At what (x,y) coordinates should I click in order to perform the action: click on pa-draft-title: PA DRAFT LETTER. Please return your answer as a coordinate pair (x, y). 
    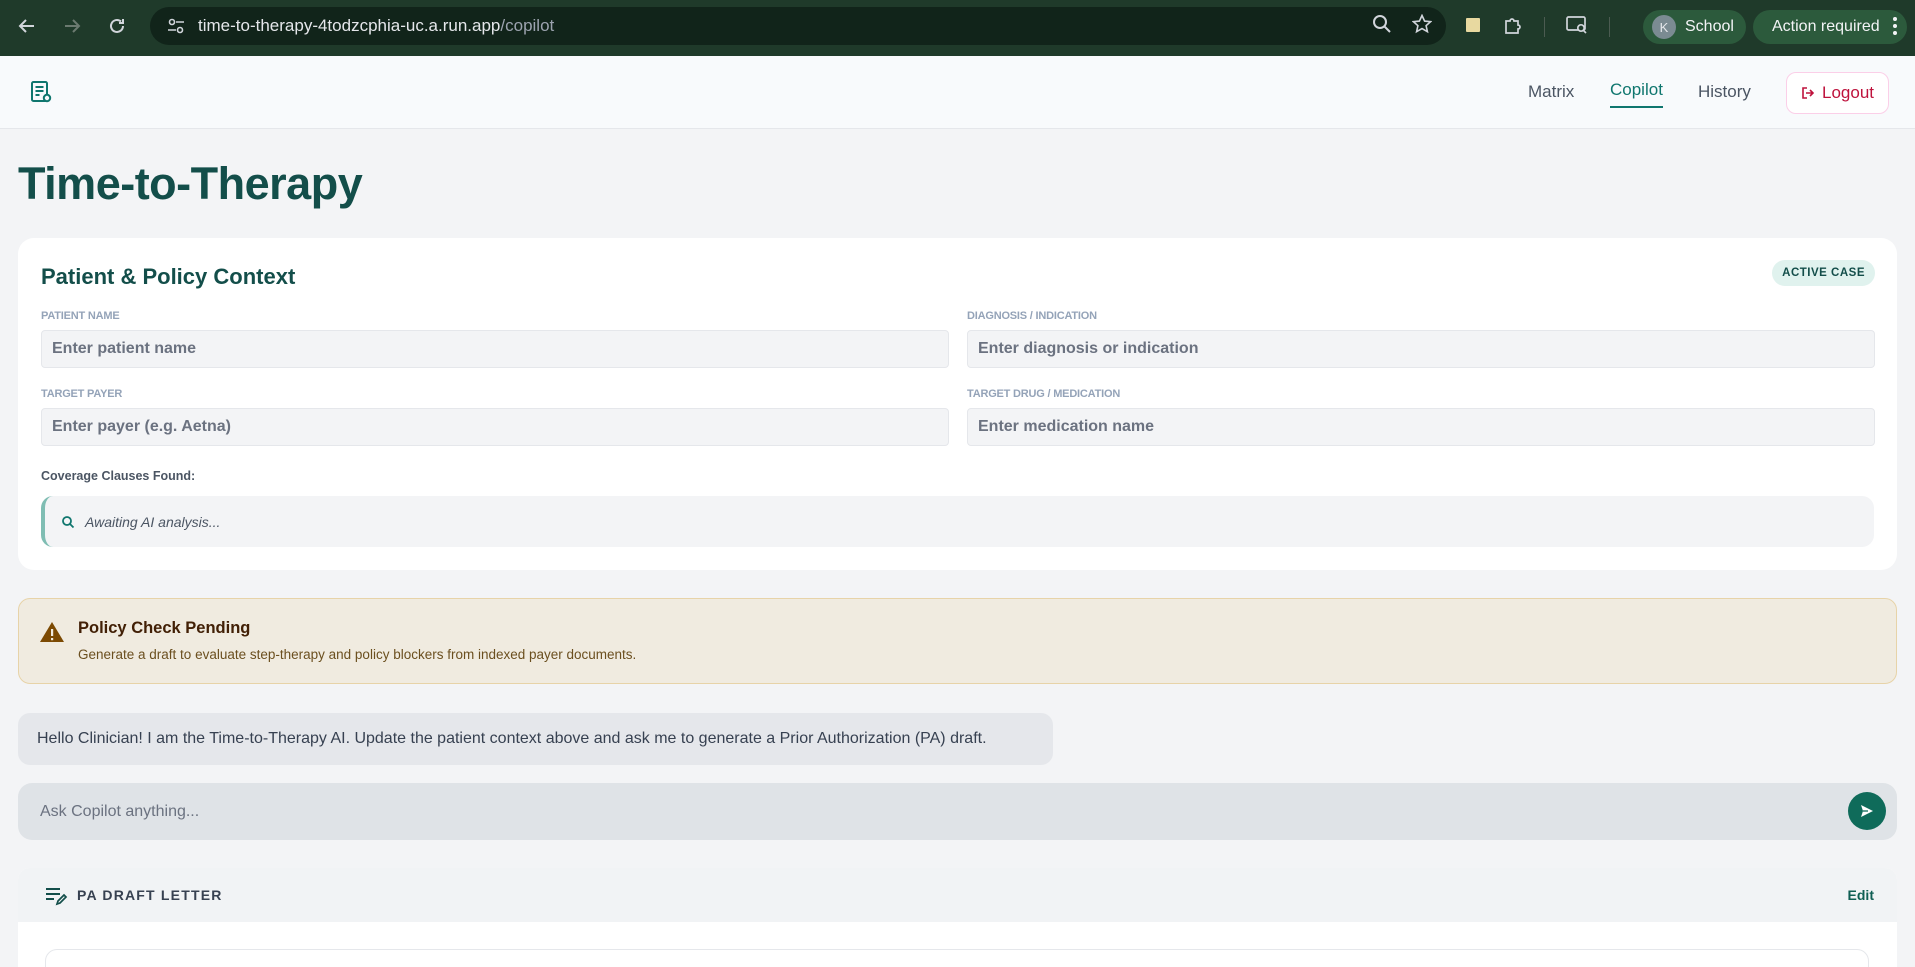
    Looking at the image, I should click on (150, 895).